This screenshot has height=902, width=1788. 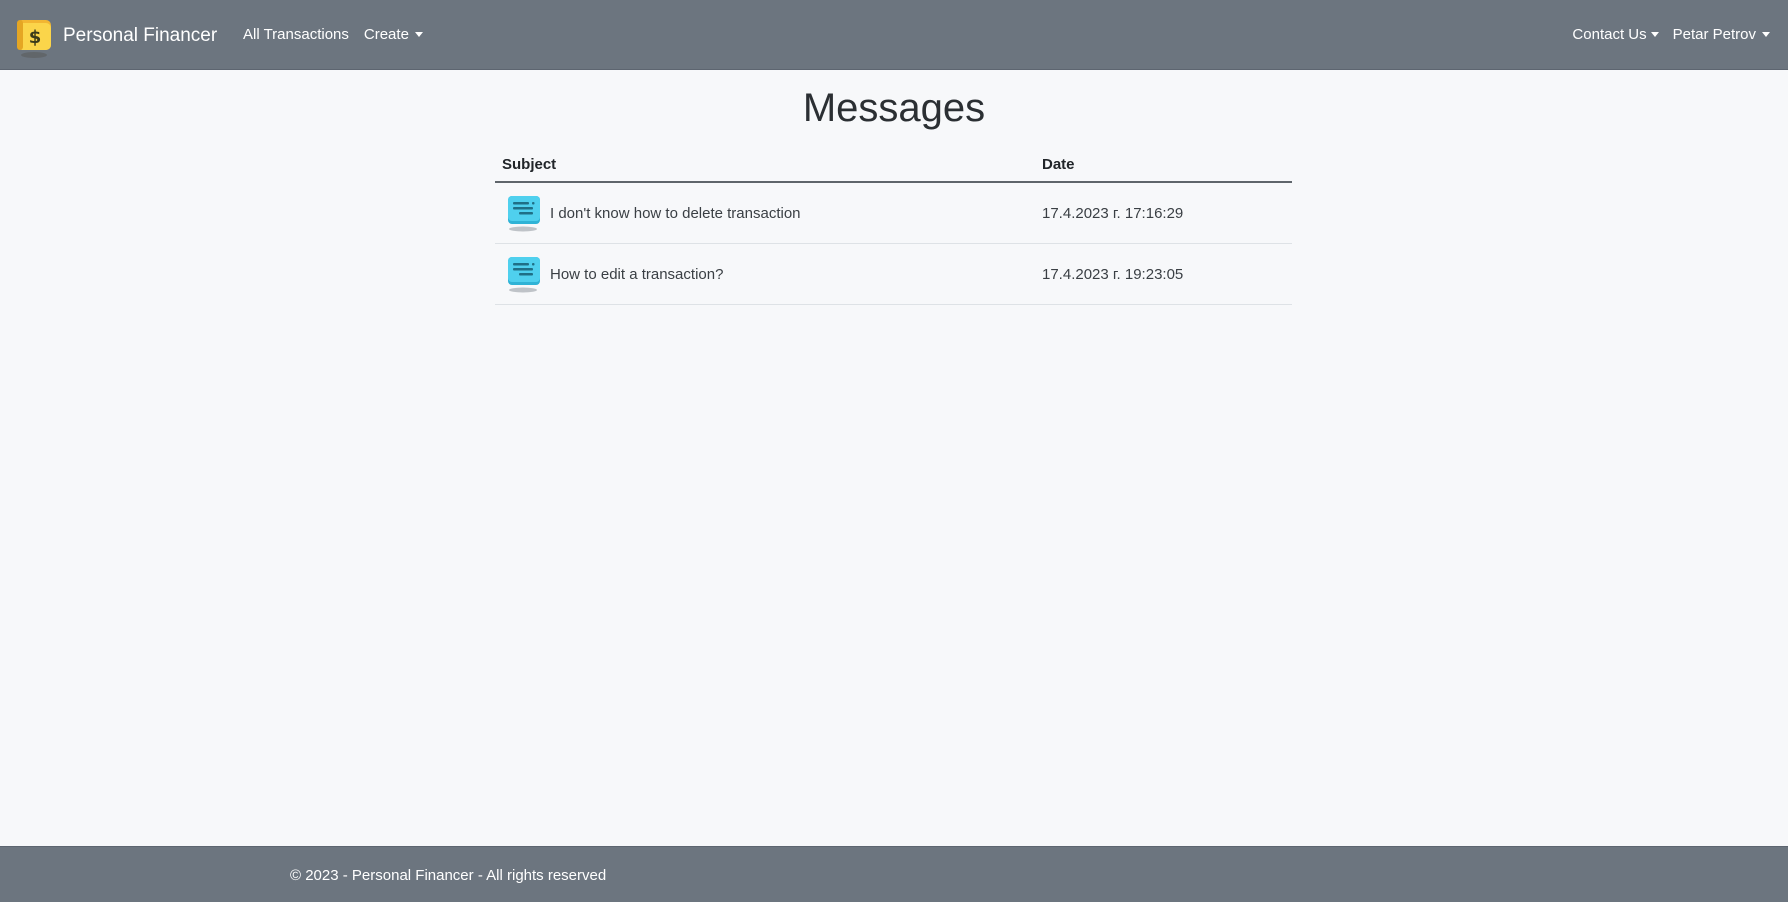 I want to click on nav-create-dropdown: Create, so click(x=393, y=34).